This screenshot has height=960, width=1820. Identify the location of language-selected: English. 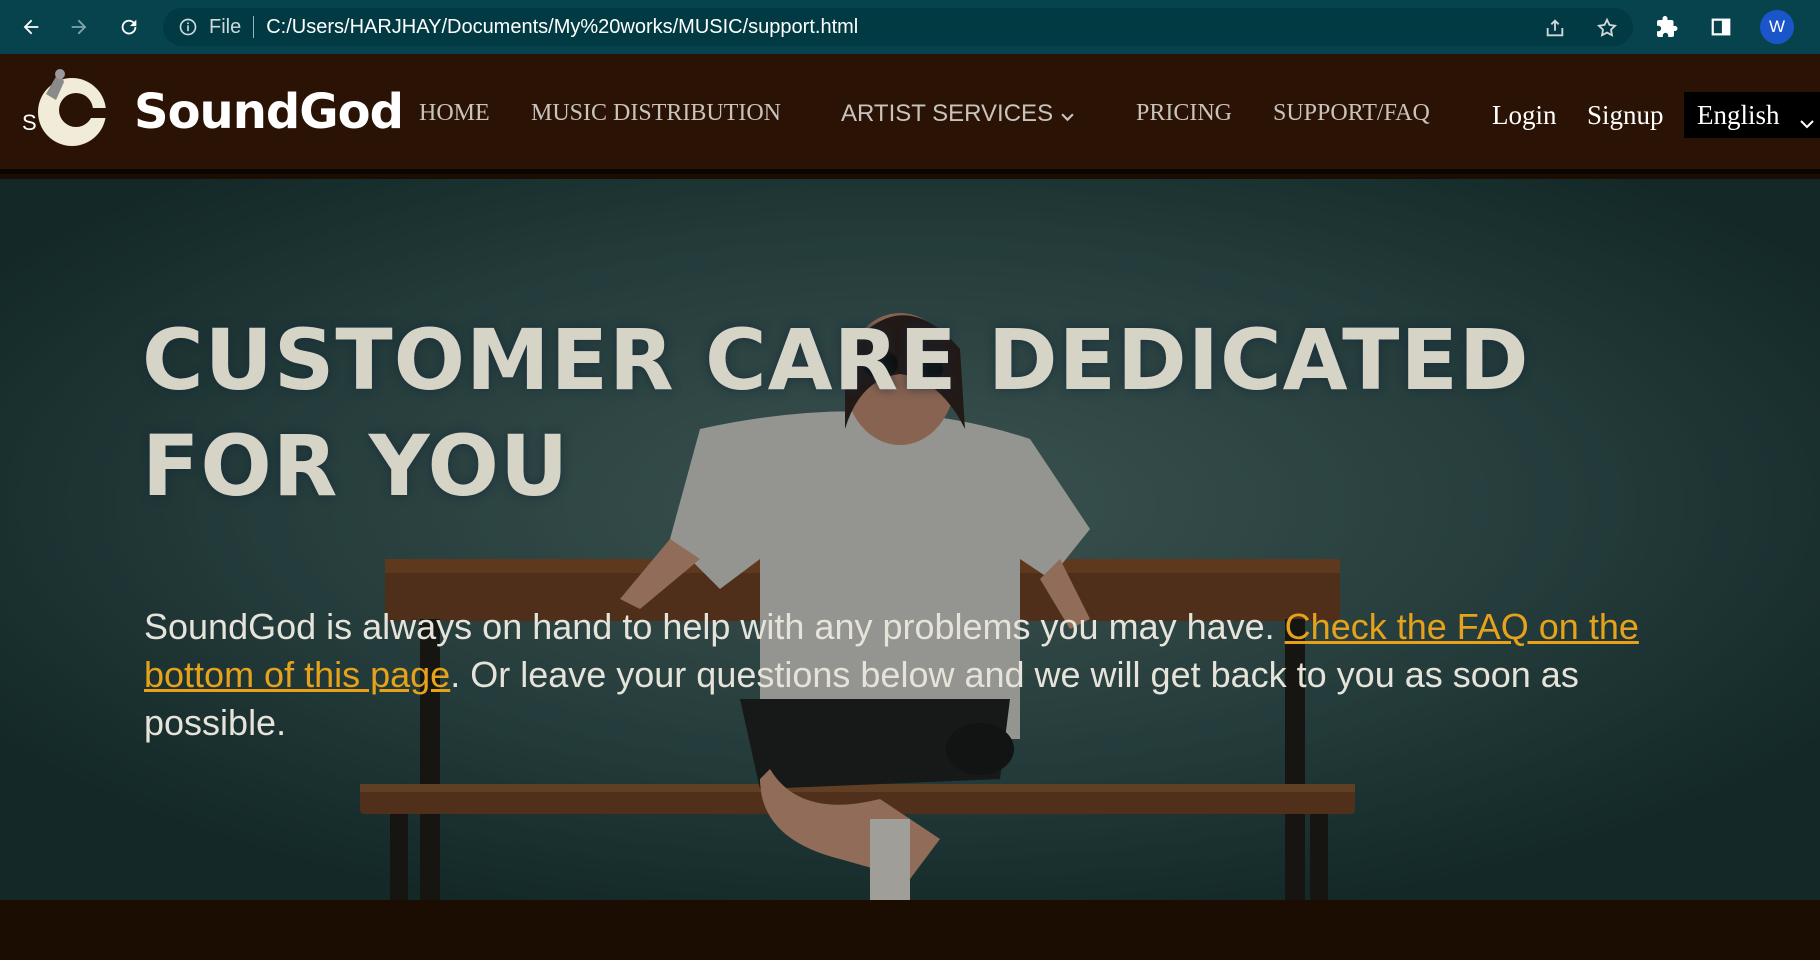
(1738, 114).